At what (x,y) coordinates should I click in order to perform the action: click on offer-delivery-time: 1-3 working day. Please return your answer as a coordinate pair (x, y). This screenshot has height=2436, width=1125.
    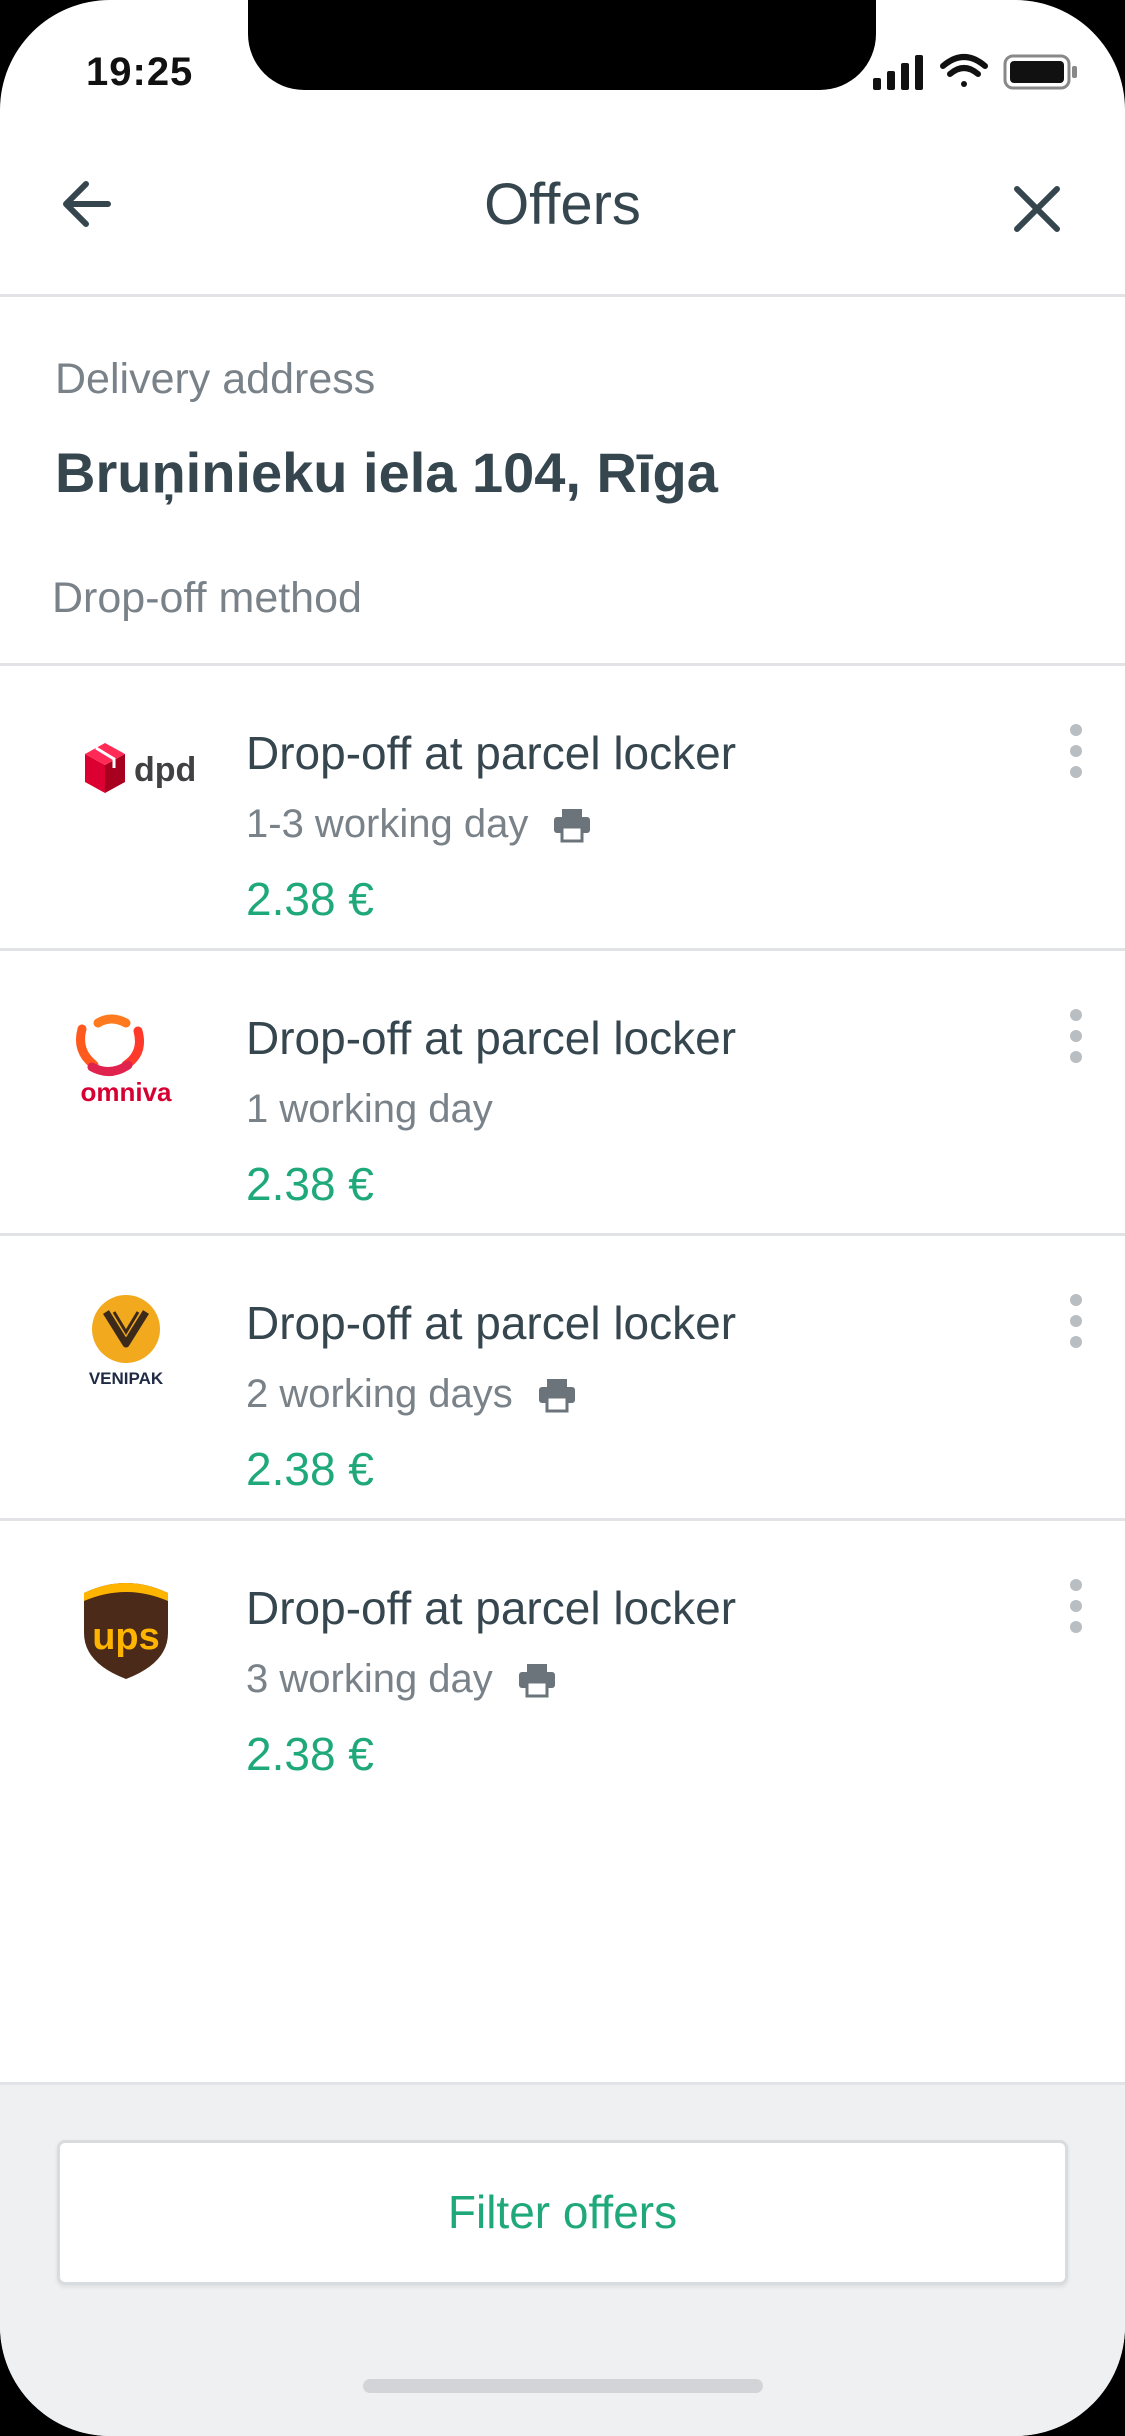
    Looking at the image, I should click on (419, 824).